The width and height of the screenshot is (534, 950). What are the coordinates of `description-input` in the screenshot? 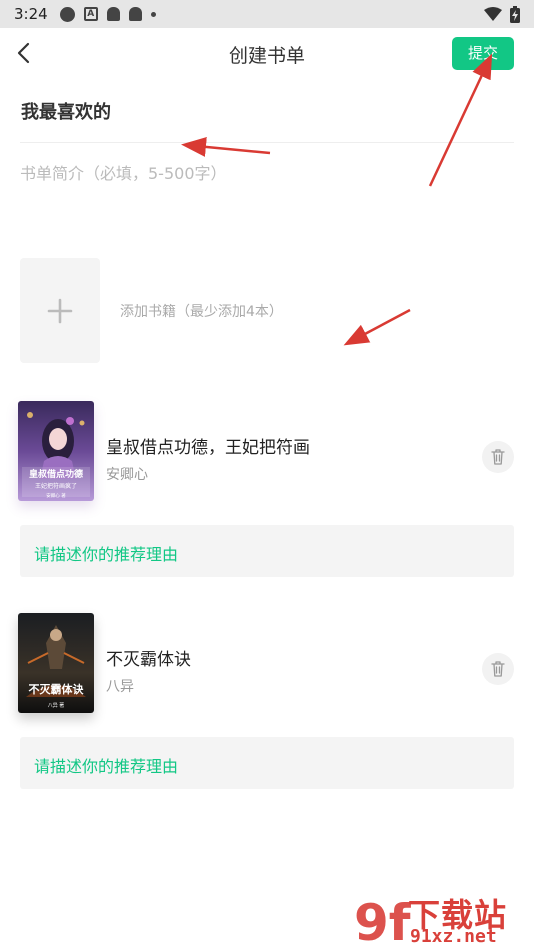 It's located at (267, 173).